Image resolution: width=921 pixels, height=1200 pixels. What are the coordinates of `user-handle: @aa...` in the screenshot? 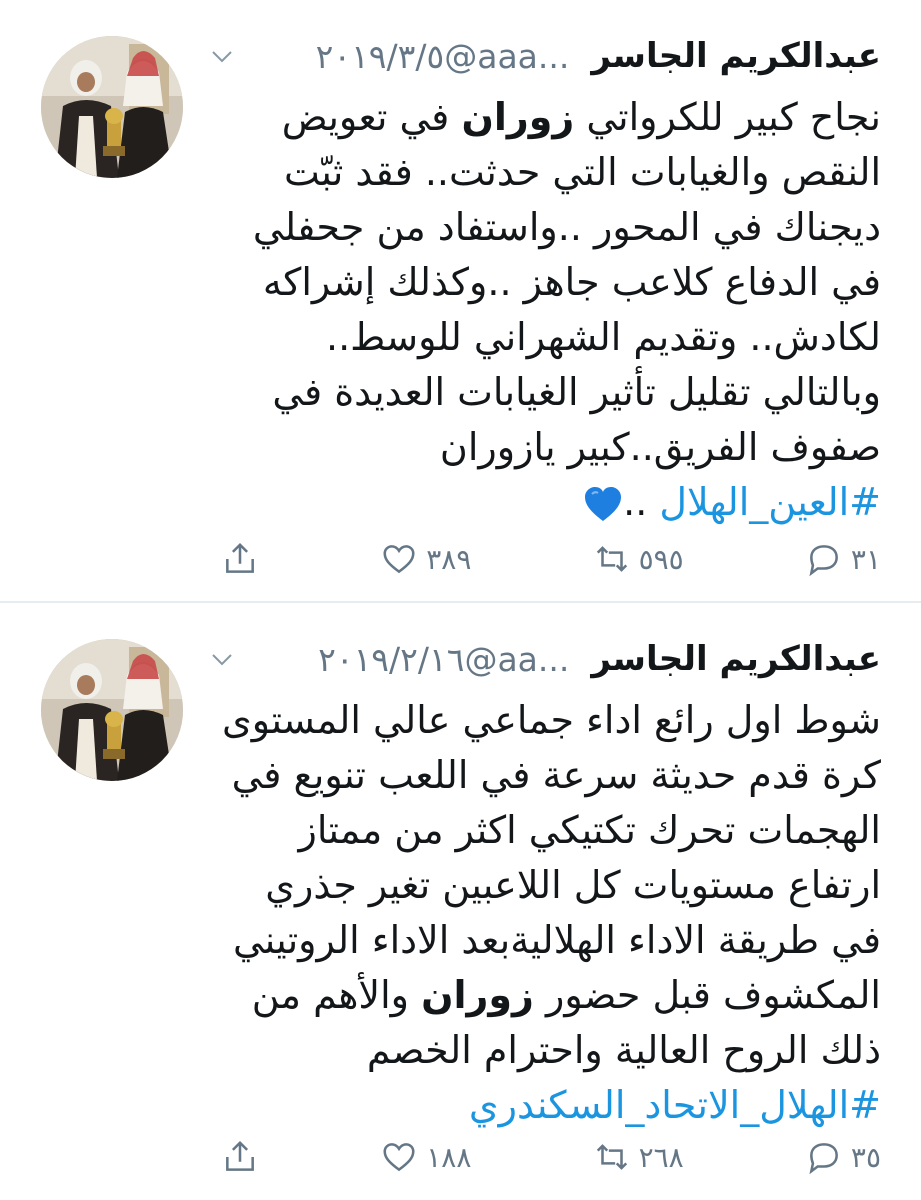 It's located at (516, 659).